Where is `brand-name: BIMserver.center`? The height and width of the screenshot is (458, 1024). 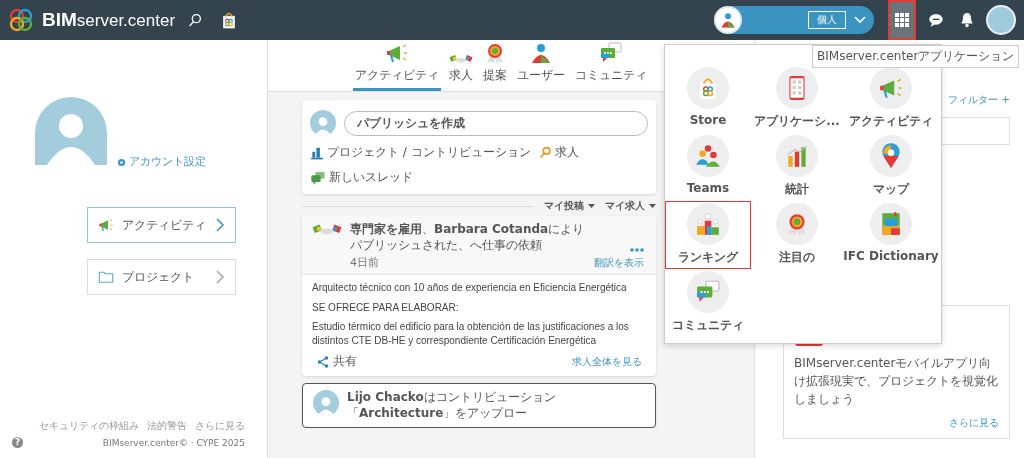 brand-name: BIMserver.center is located at coordinates (109, 20).